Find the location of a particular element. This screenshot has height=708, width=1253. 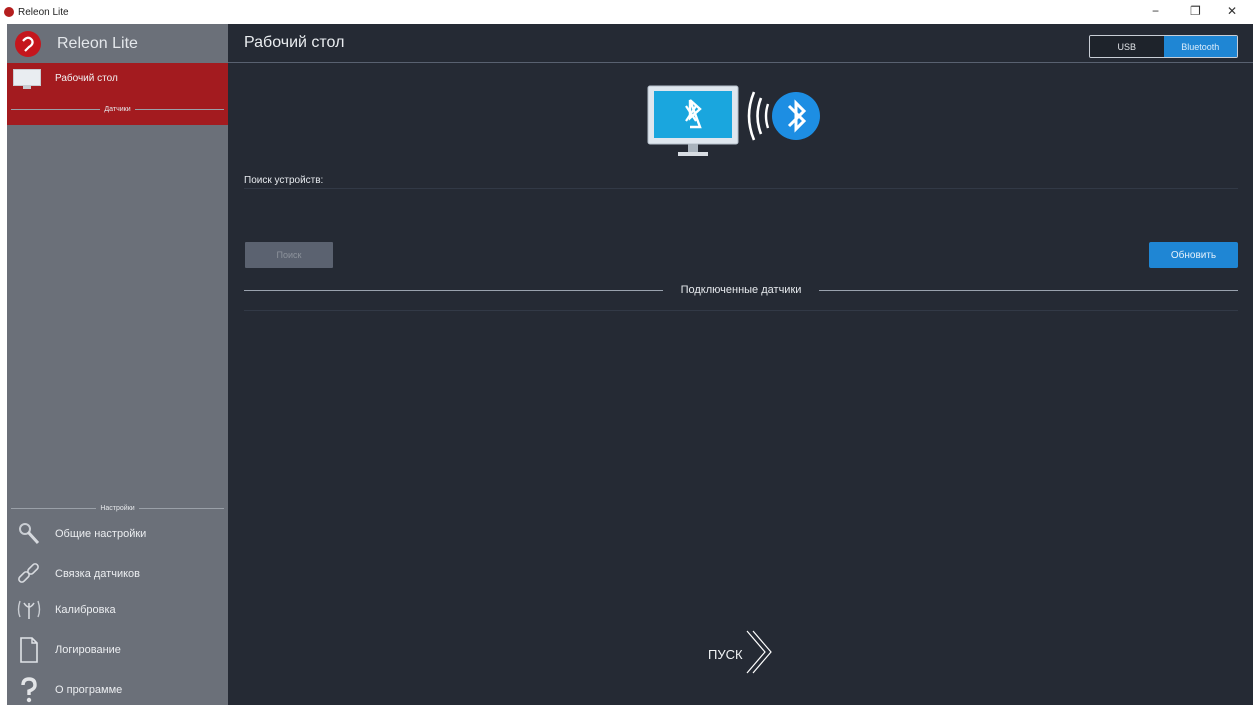

sidebar-item-calibration: Калибровка is located at coordinates (117, 610).